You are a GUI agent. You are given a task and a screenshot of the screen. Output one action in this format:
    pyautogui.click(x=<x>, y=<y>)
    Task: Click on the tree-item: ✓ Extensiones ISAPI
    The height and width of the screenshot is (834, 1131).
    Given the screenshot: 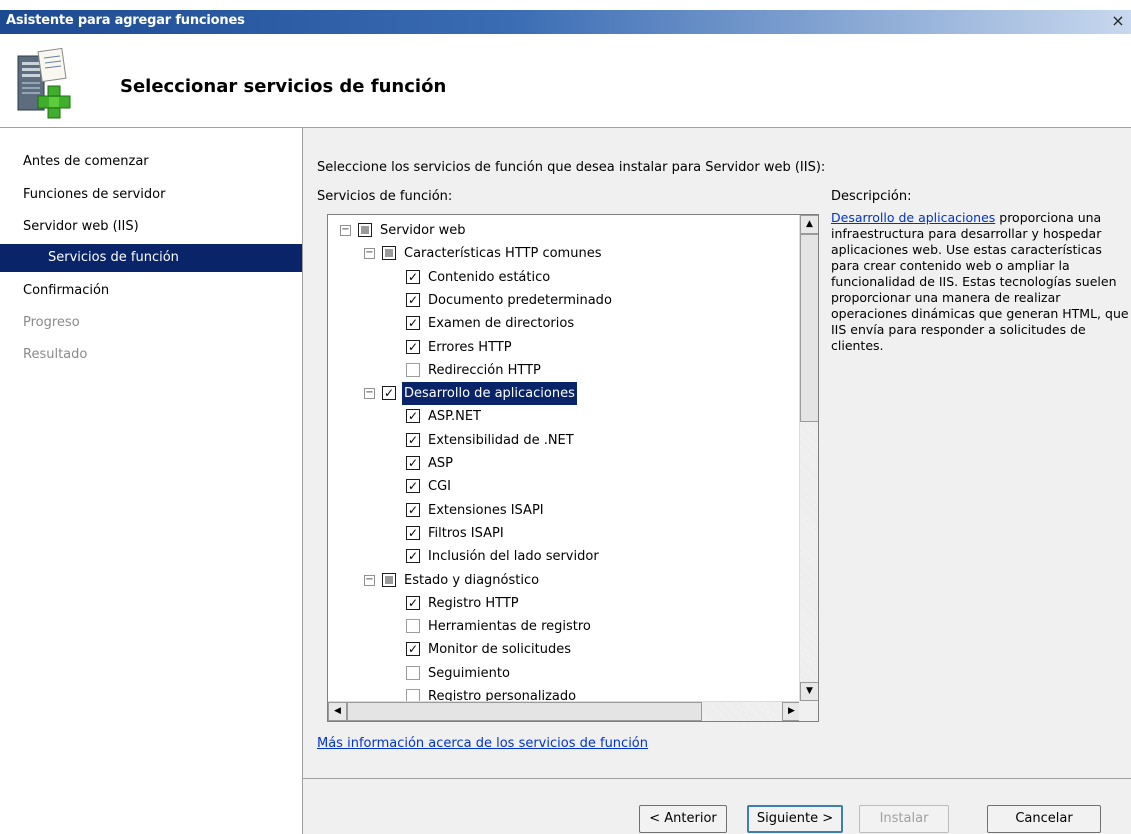 What is the action you would take?
    pyautogui.click(x=563, y=510)
    